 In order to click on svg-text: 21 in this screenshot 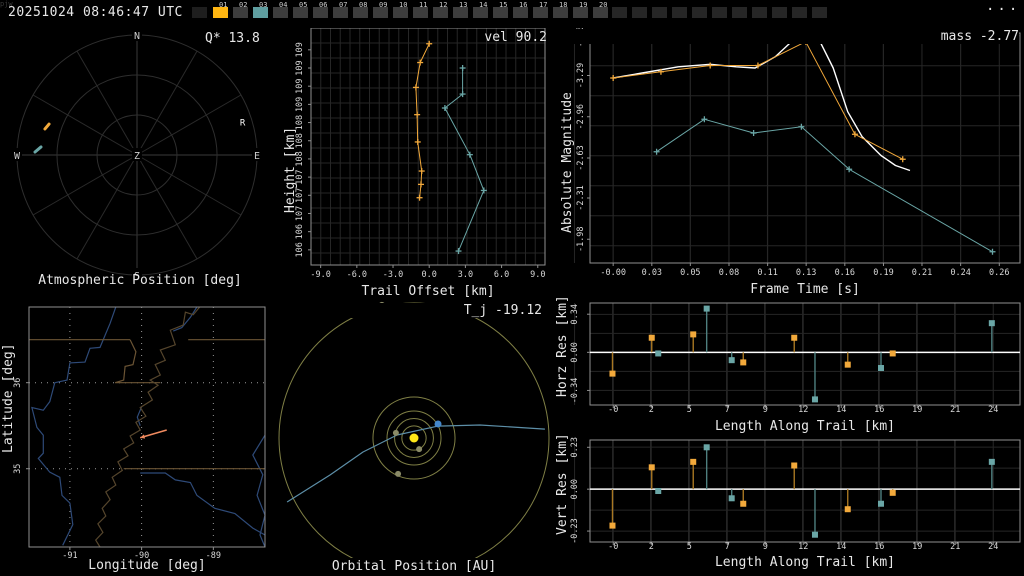, I will do `click(955, 547)`.